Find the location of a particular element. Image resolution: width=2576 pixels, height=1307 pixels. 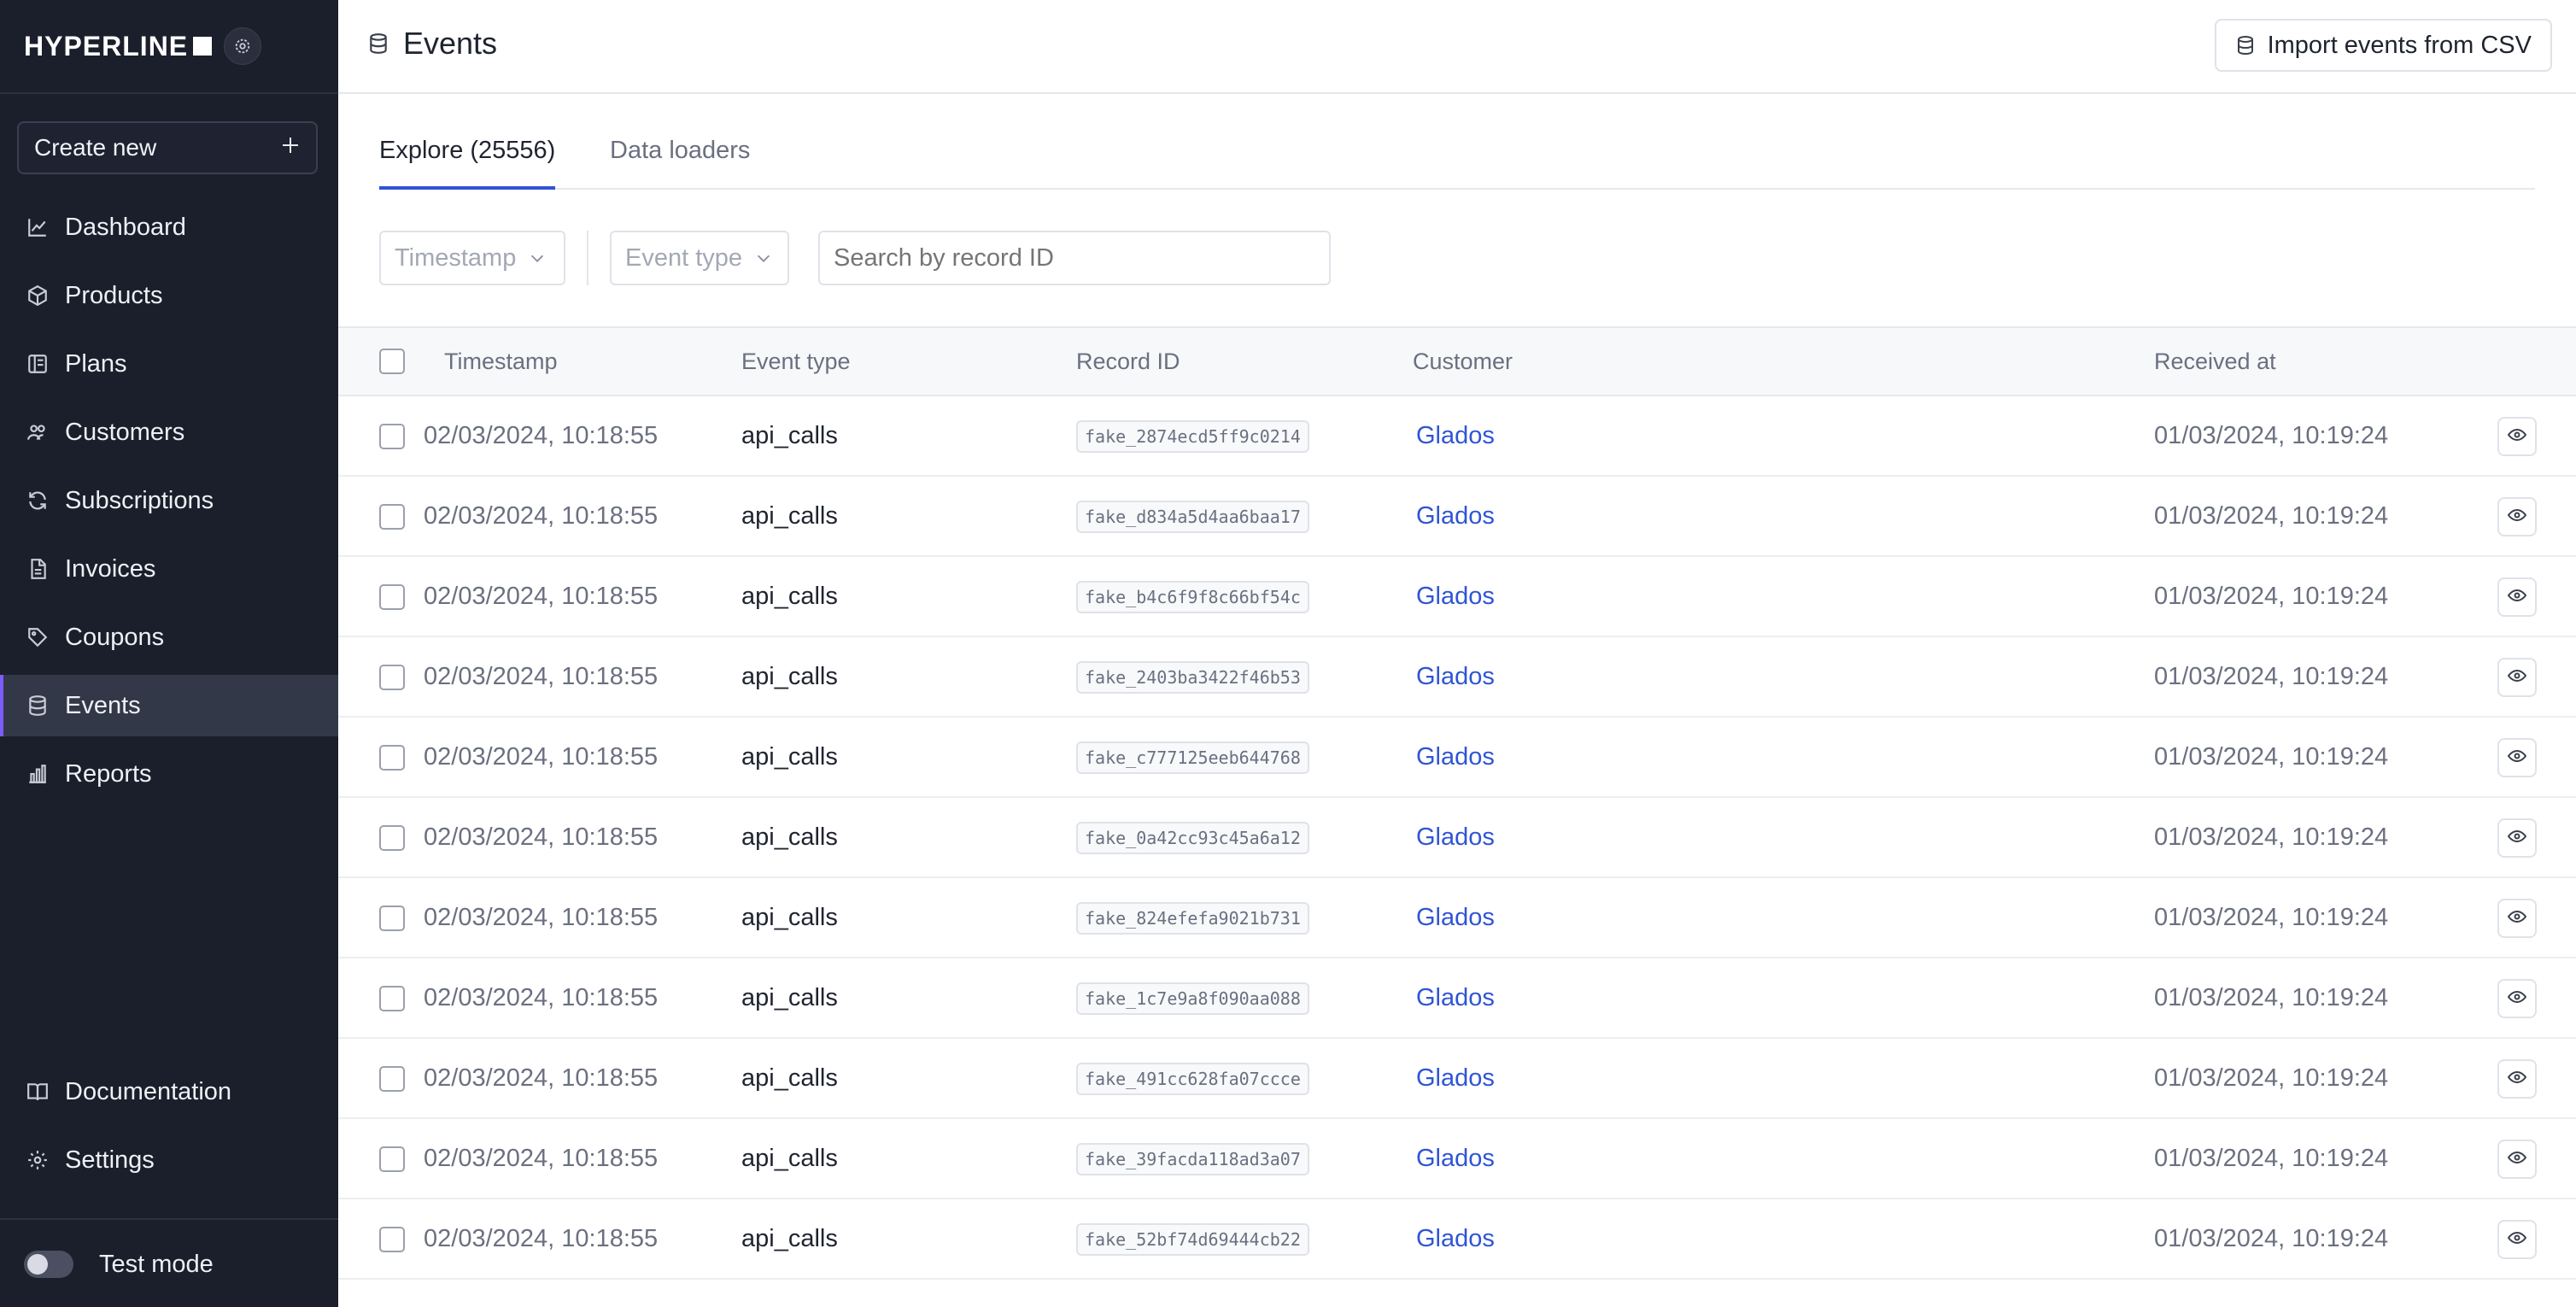

sidebar-item-label: Dashboard is located at coordinates (125, 227).